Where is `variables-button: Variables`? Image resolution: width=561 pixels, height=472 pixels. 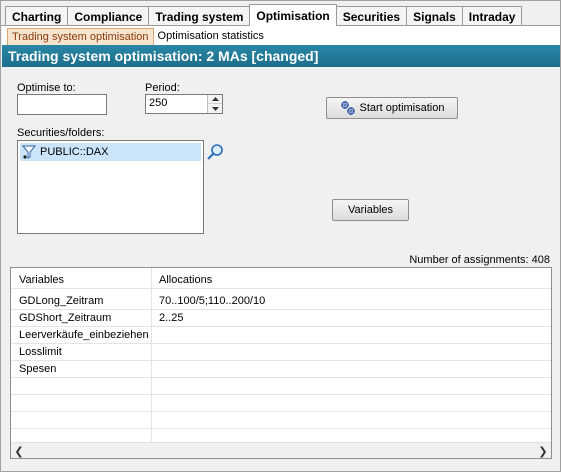
variables-button: Variables is located at coordinates (370, 210).